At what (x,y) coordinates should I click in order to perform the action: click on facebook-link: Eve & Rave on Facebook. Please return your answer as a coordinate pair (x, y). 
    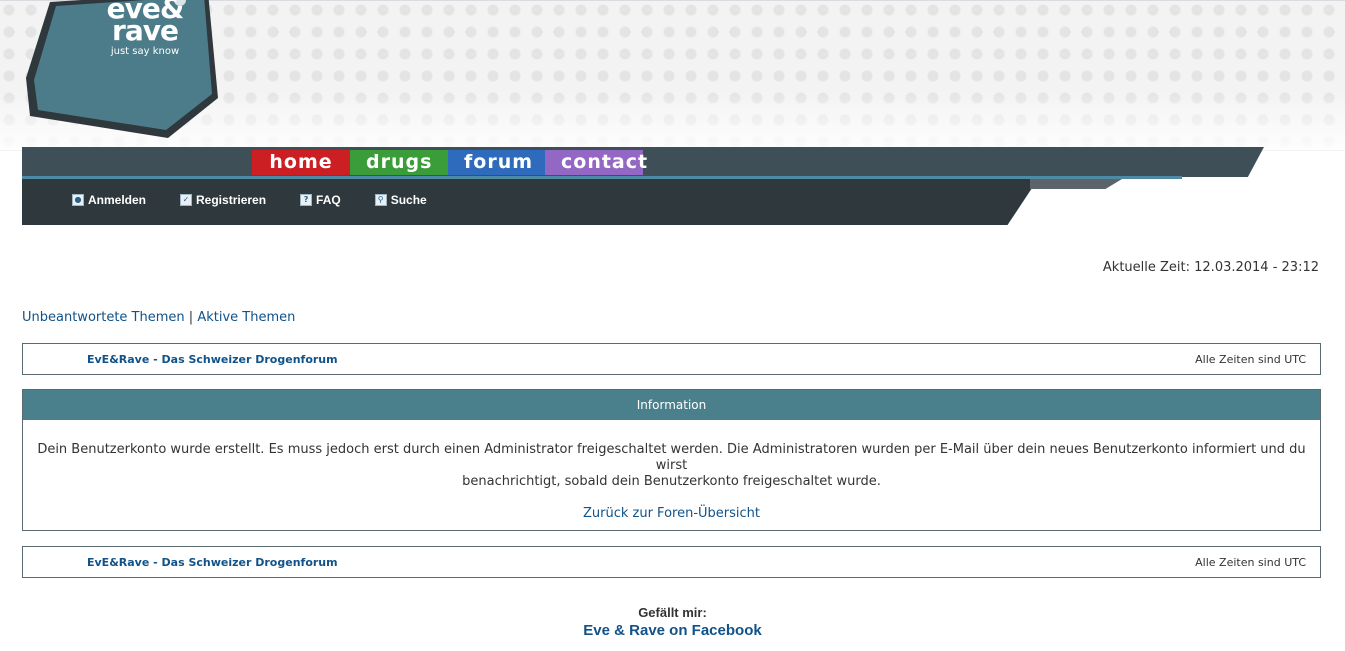
    Looking at the image, I should click on (672, 630).